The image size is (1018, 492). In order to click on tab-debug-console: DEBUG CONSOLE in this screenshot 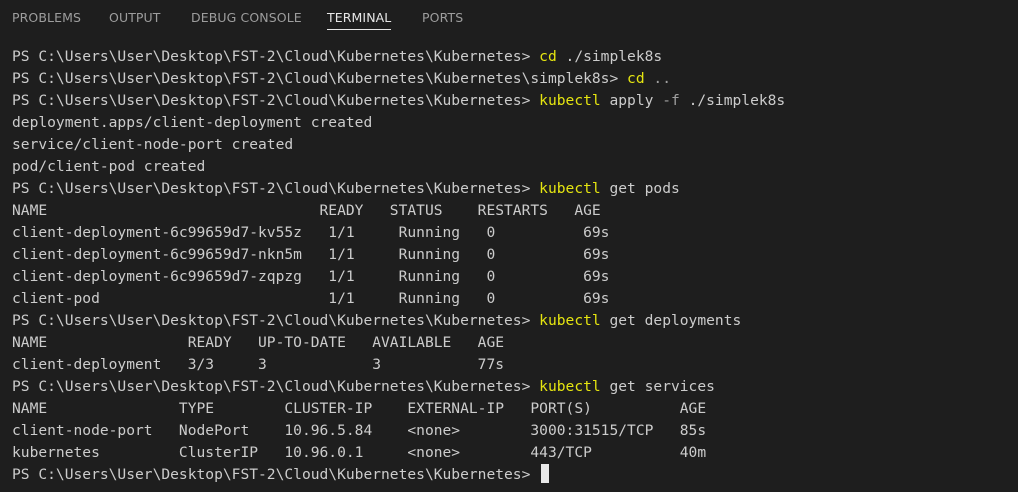, I will do `click(246, 18)`.